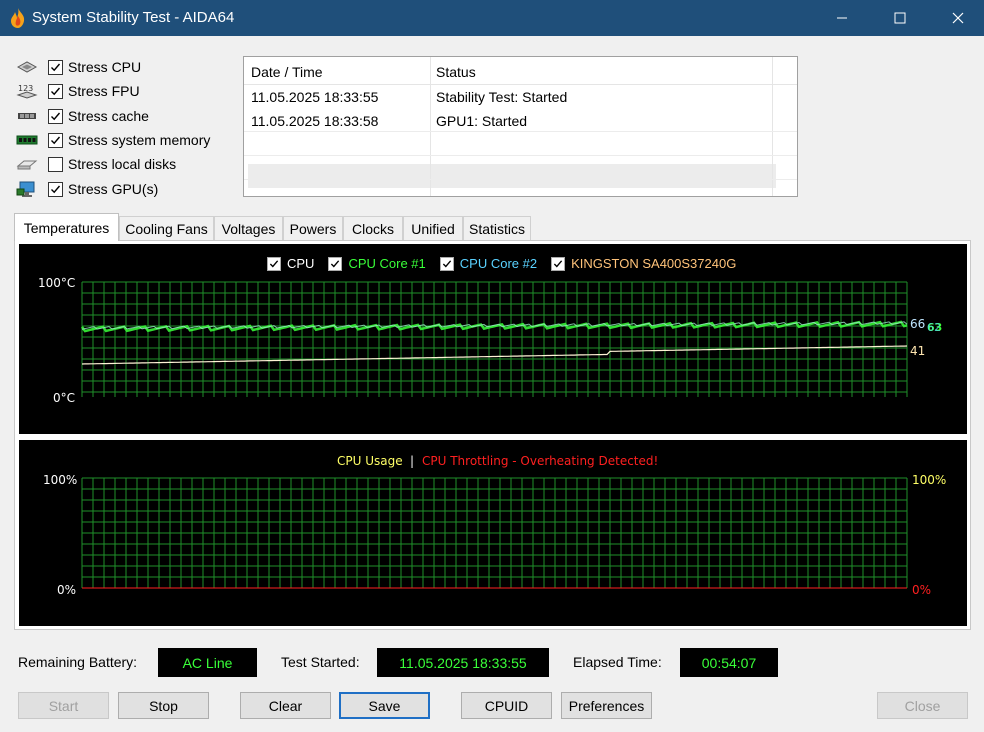 Image resolution: width=984 pixels, height=732 pixels. I want to click on stress-gpu-option: Stress GPU(s), so click(86, 189).